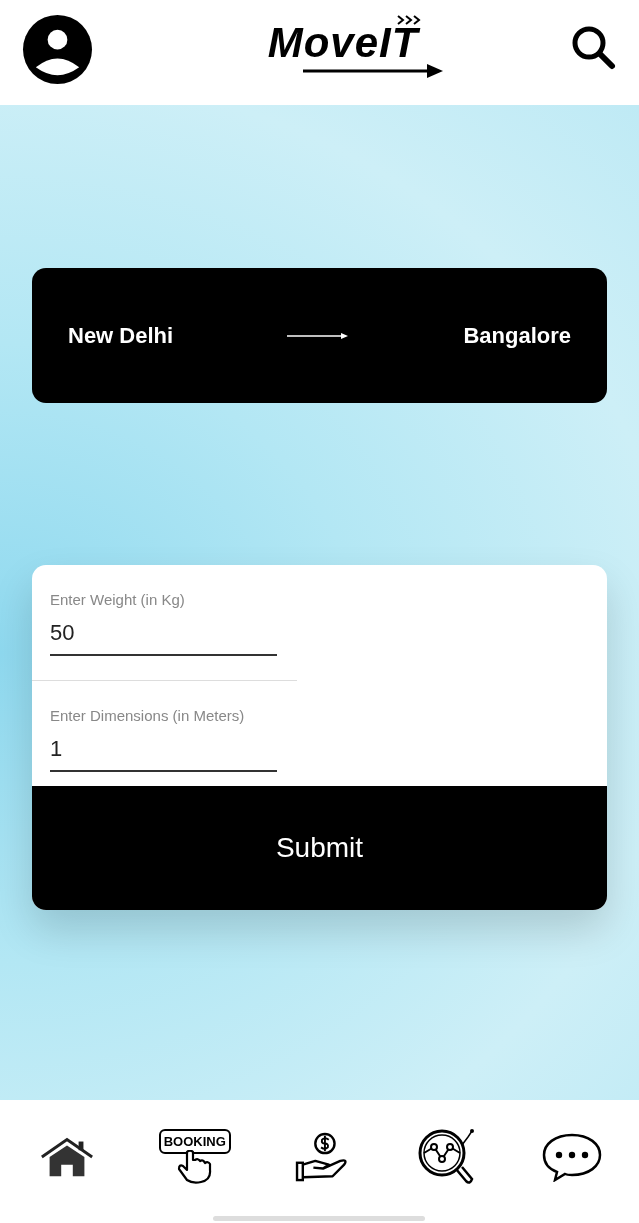 This screenshot has height=1223, width=639. I want to click on chat-icon, so click(572, 1156).